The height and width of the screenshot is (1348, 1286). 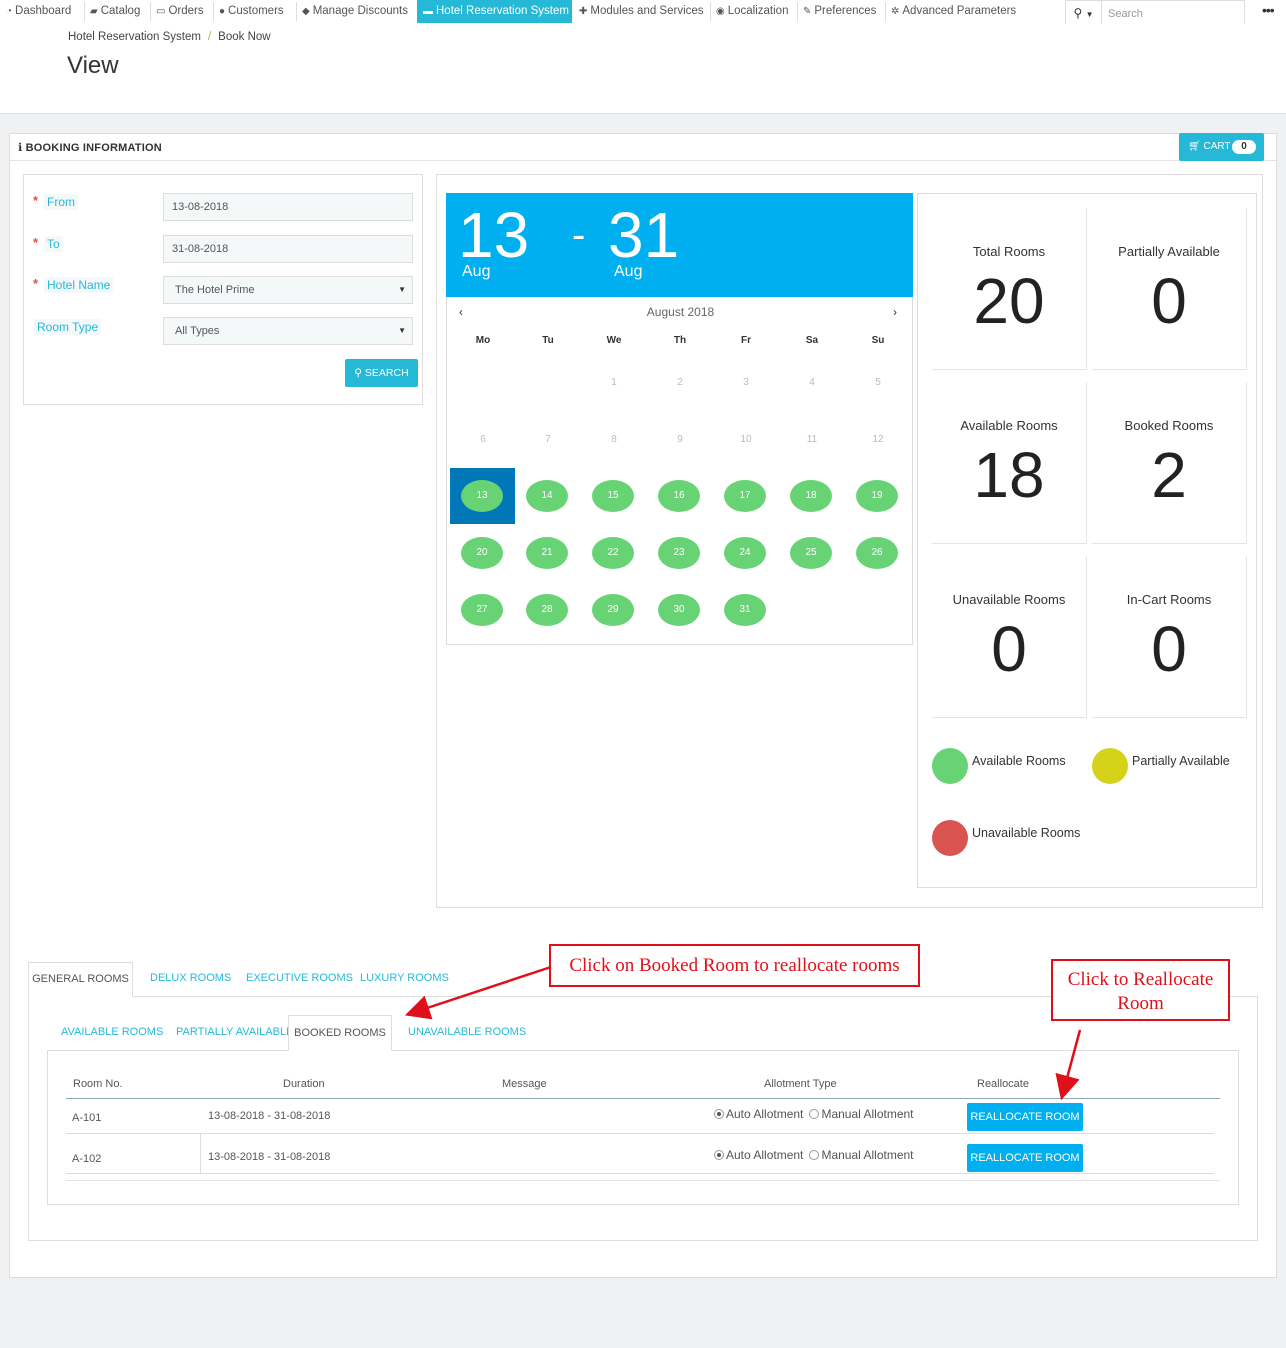 What do you see at coordinates (467, 1032) in the screenshot?
I see `subtab-unavailable-rooms: UNAVAILABLE ROOMS` at bounding box center [467, 1032].